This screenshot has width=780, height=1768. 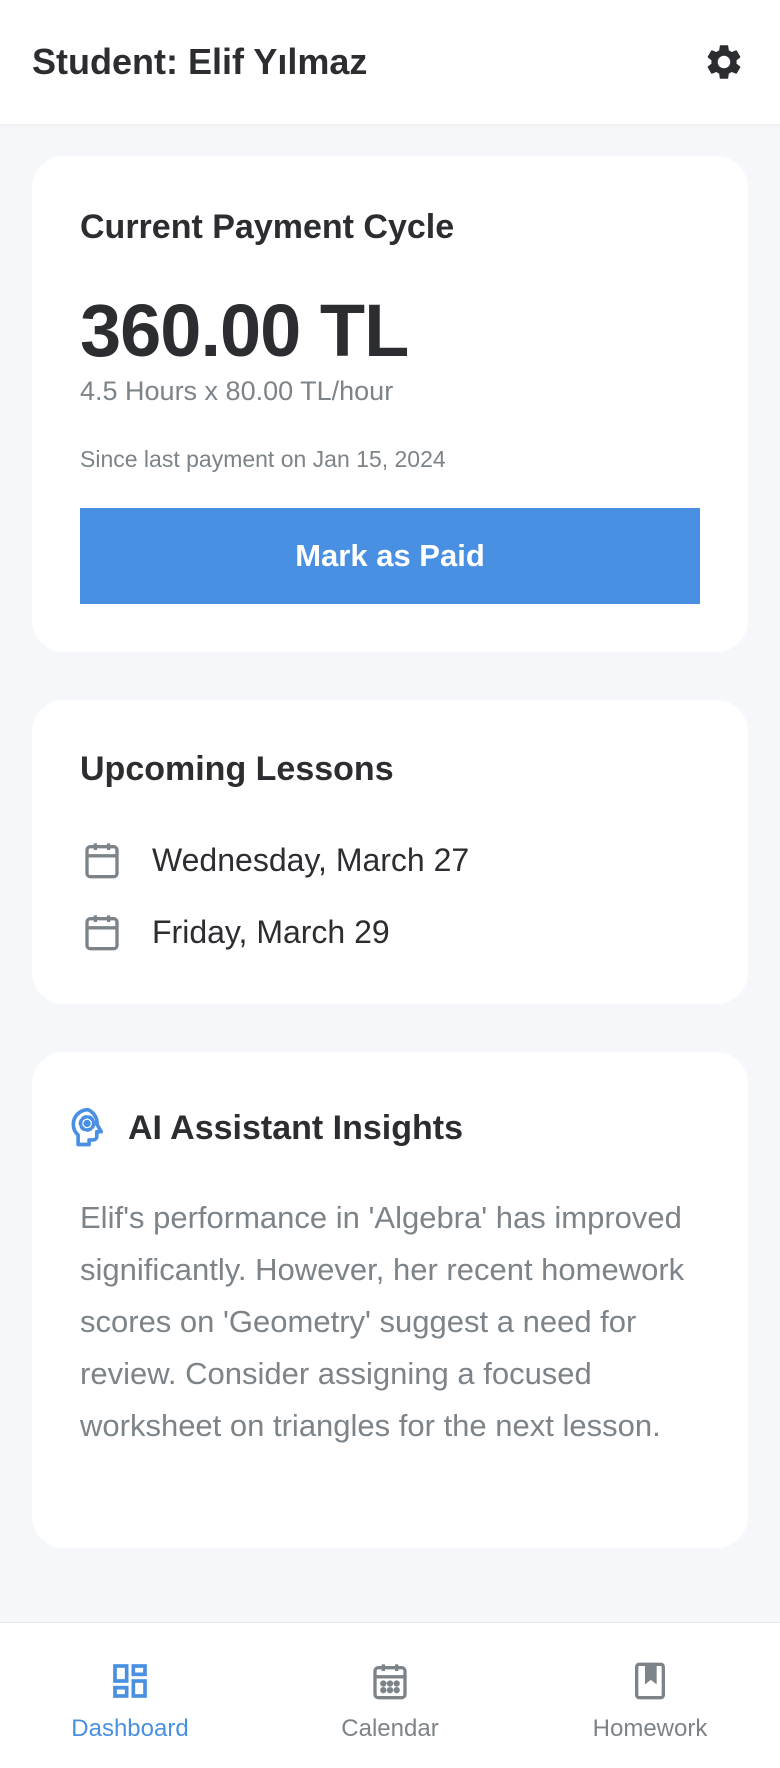 I want to click on payment-amount: 360.00 TL, so click(x=244, y=330).